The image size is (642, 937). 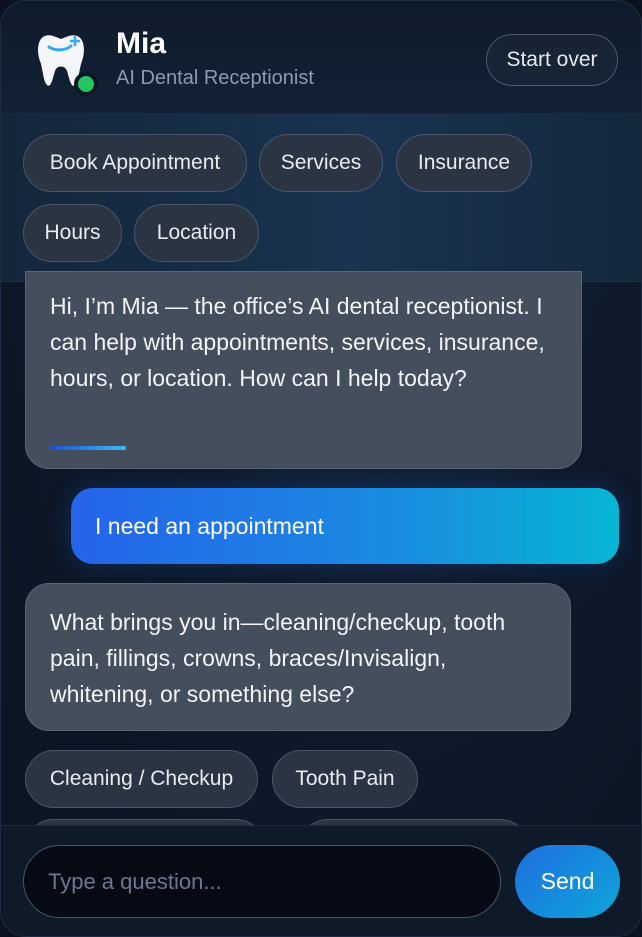 I want to click on chat-header: Mia AI Dental Receptionist Start over, so click(x=321, y=57).